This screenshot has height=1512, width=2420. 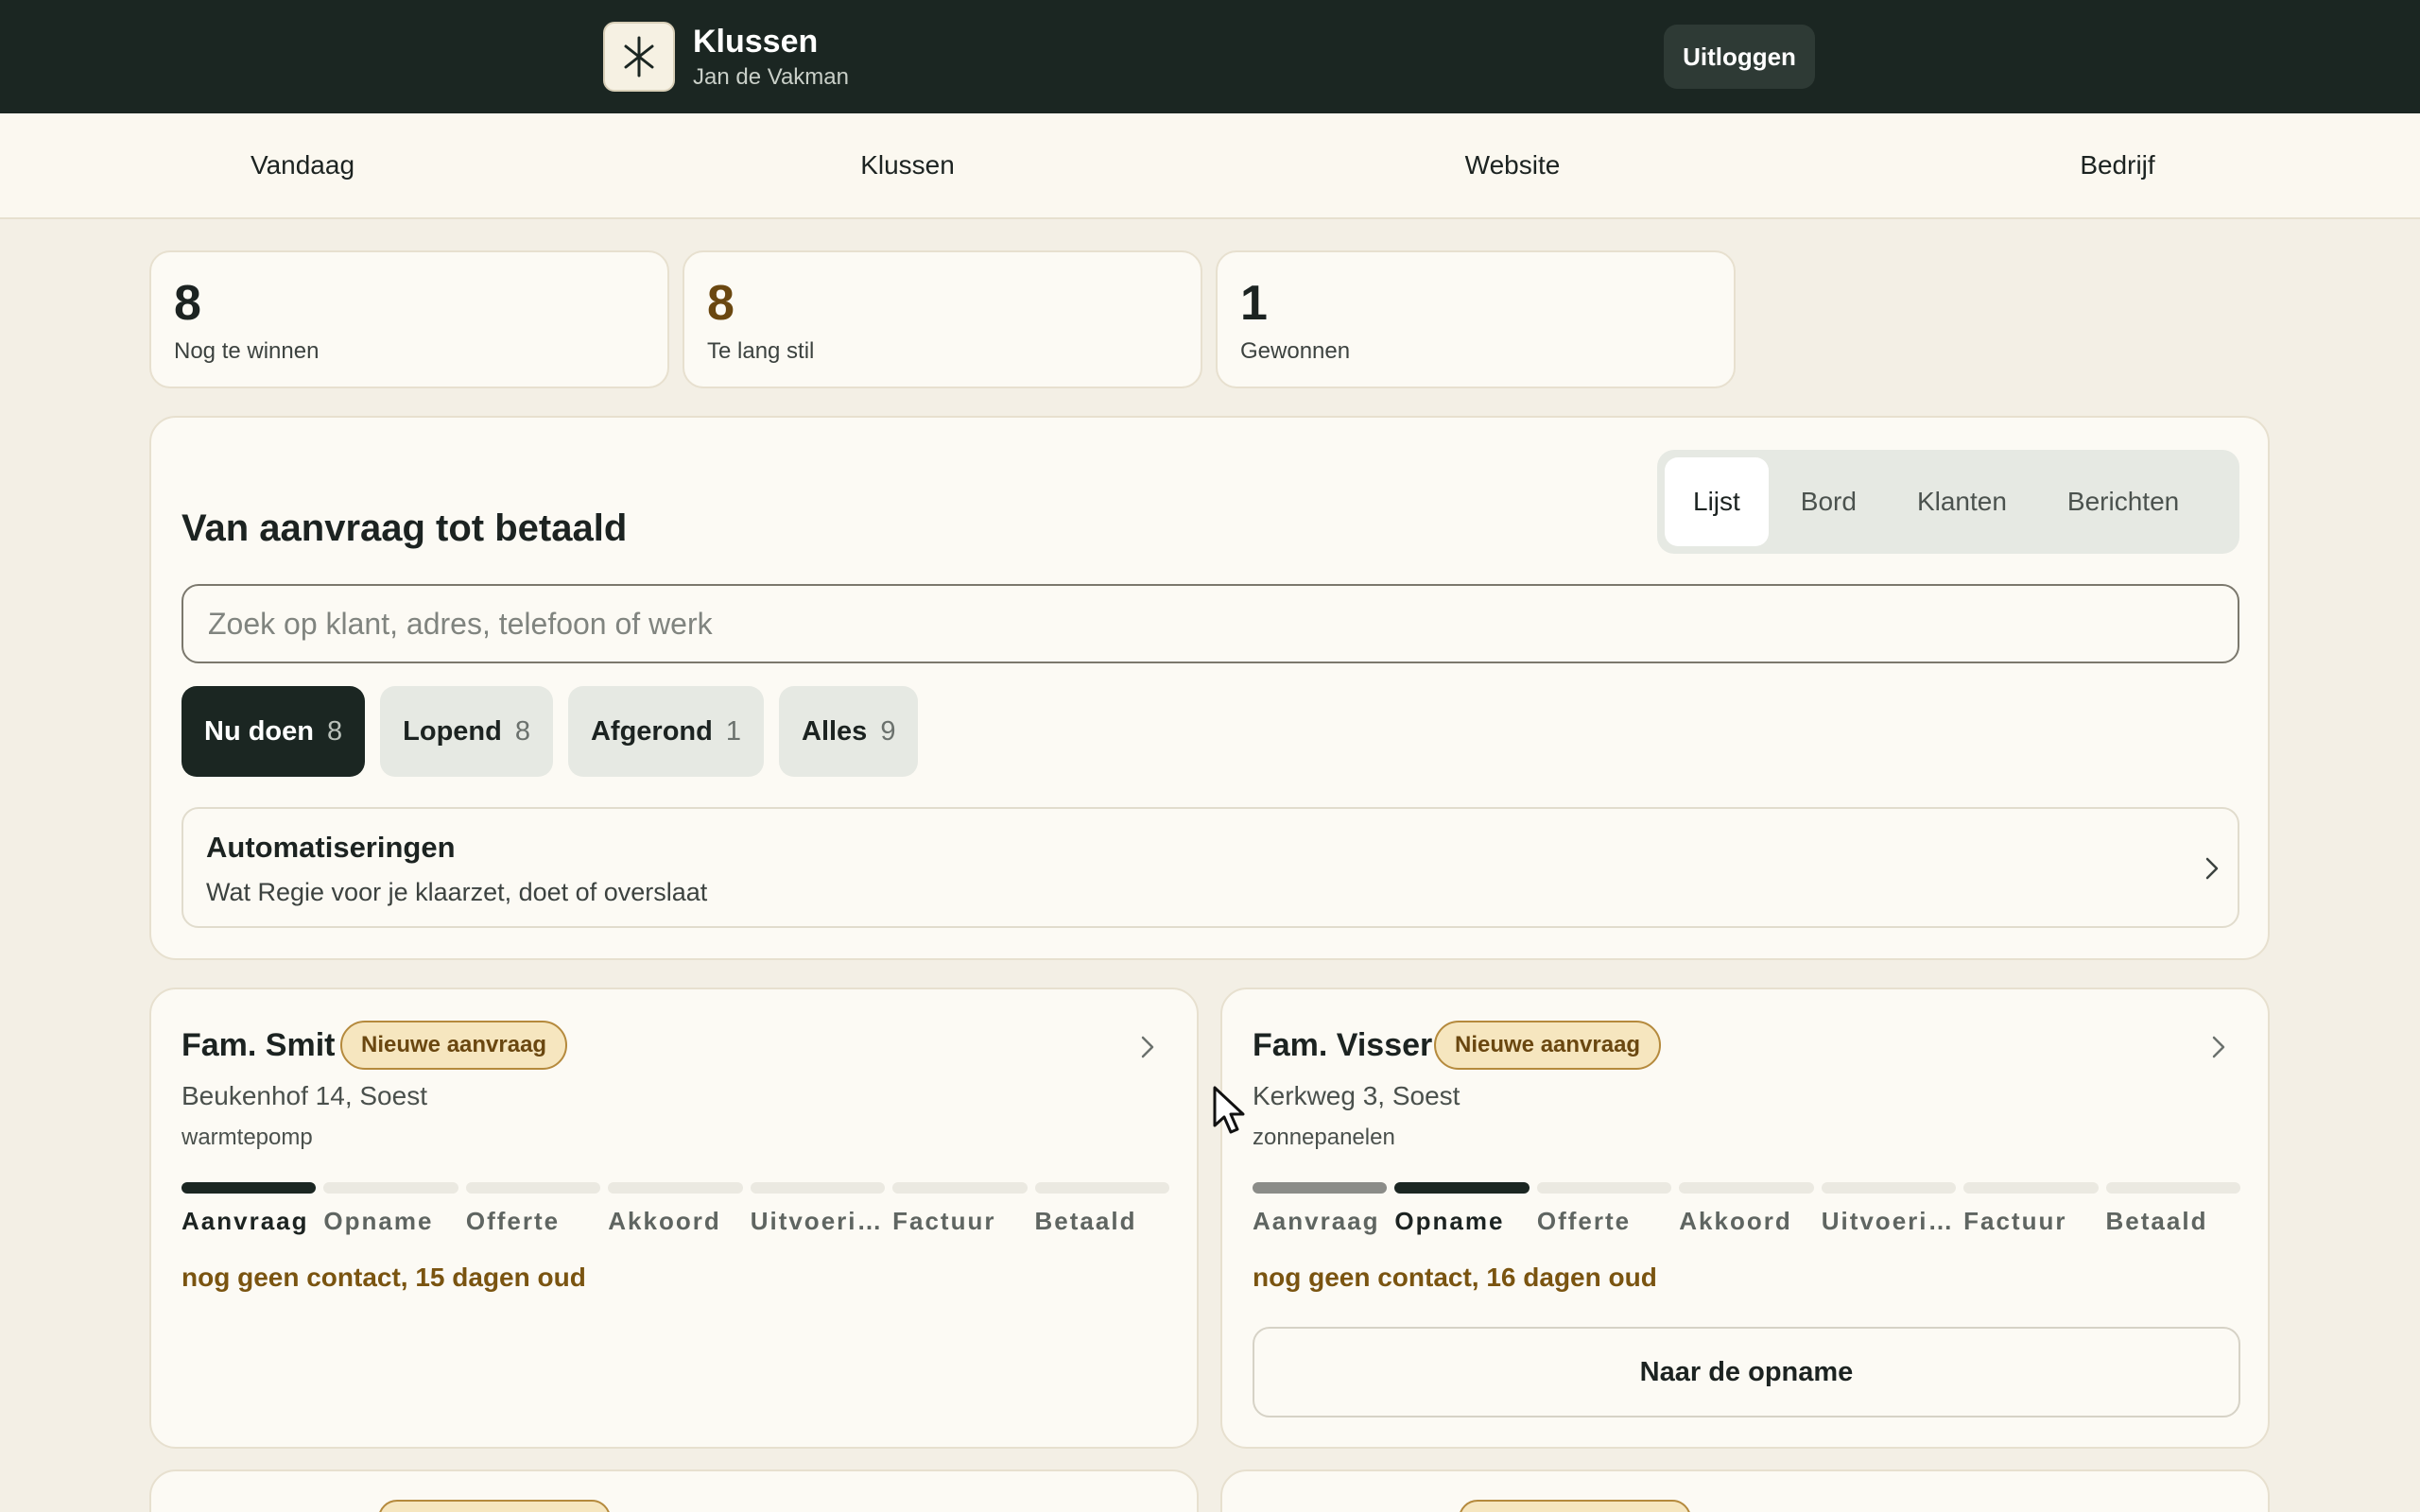 I want to click on filter-alles: Alles 9, so click(x=849, y=731).